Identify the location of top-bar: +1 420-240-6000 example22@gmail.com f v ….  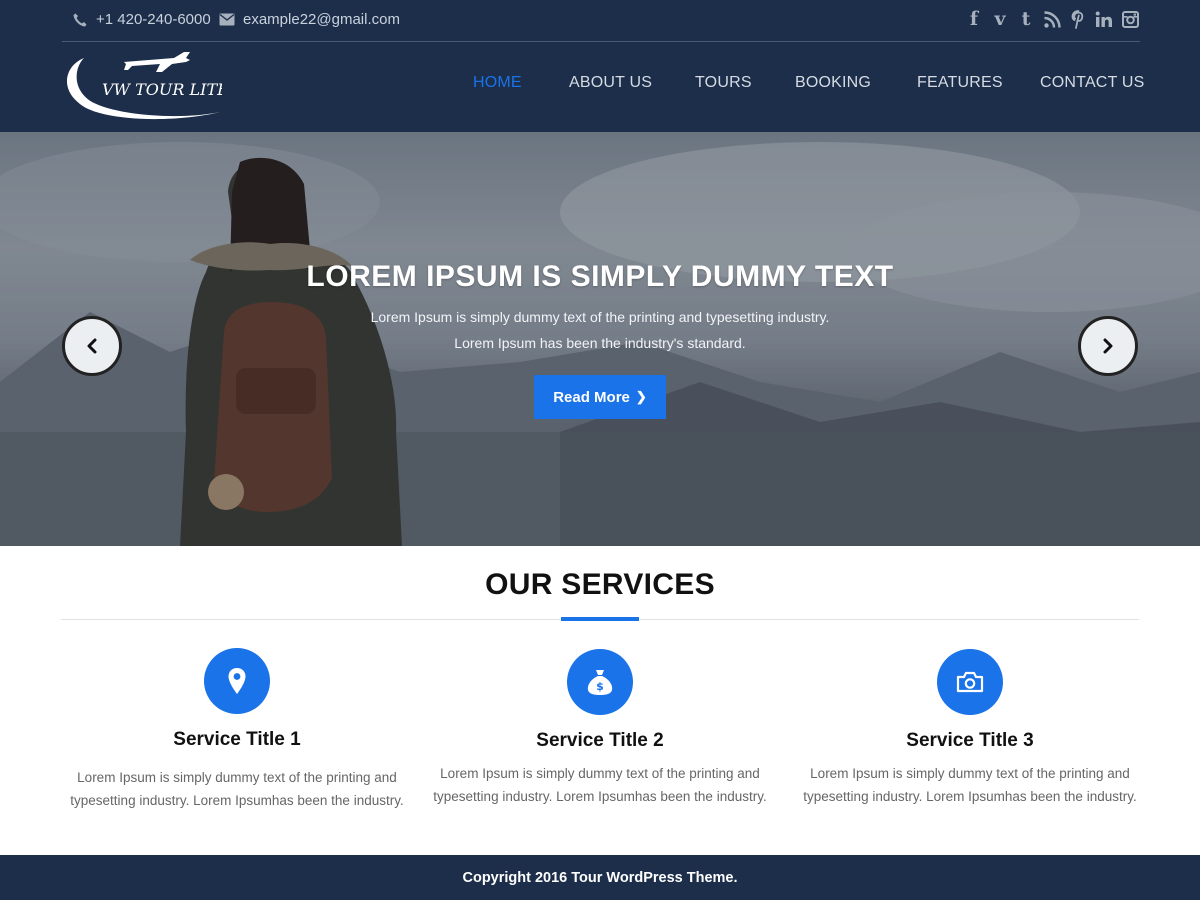
(601, 21).